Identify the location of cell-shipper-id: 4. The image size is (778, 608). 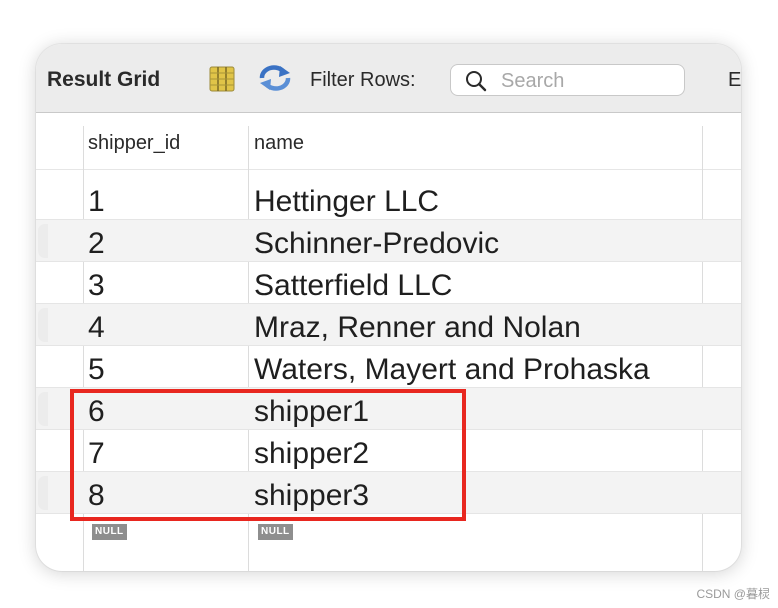
(96, 328).